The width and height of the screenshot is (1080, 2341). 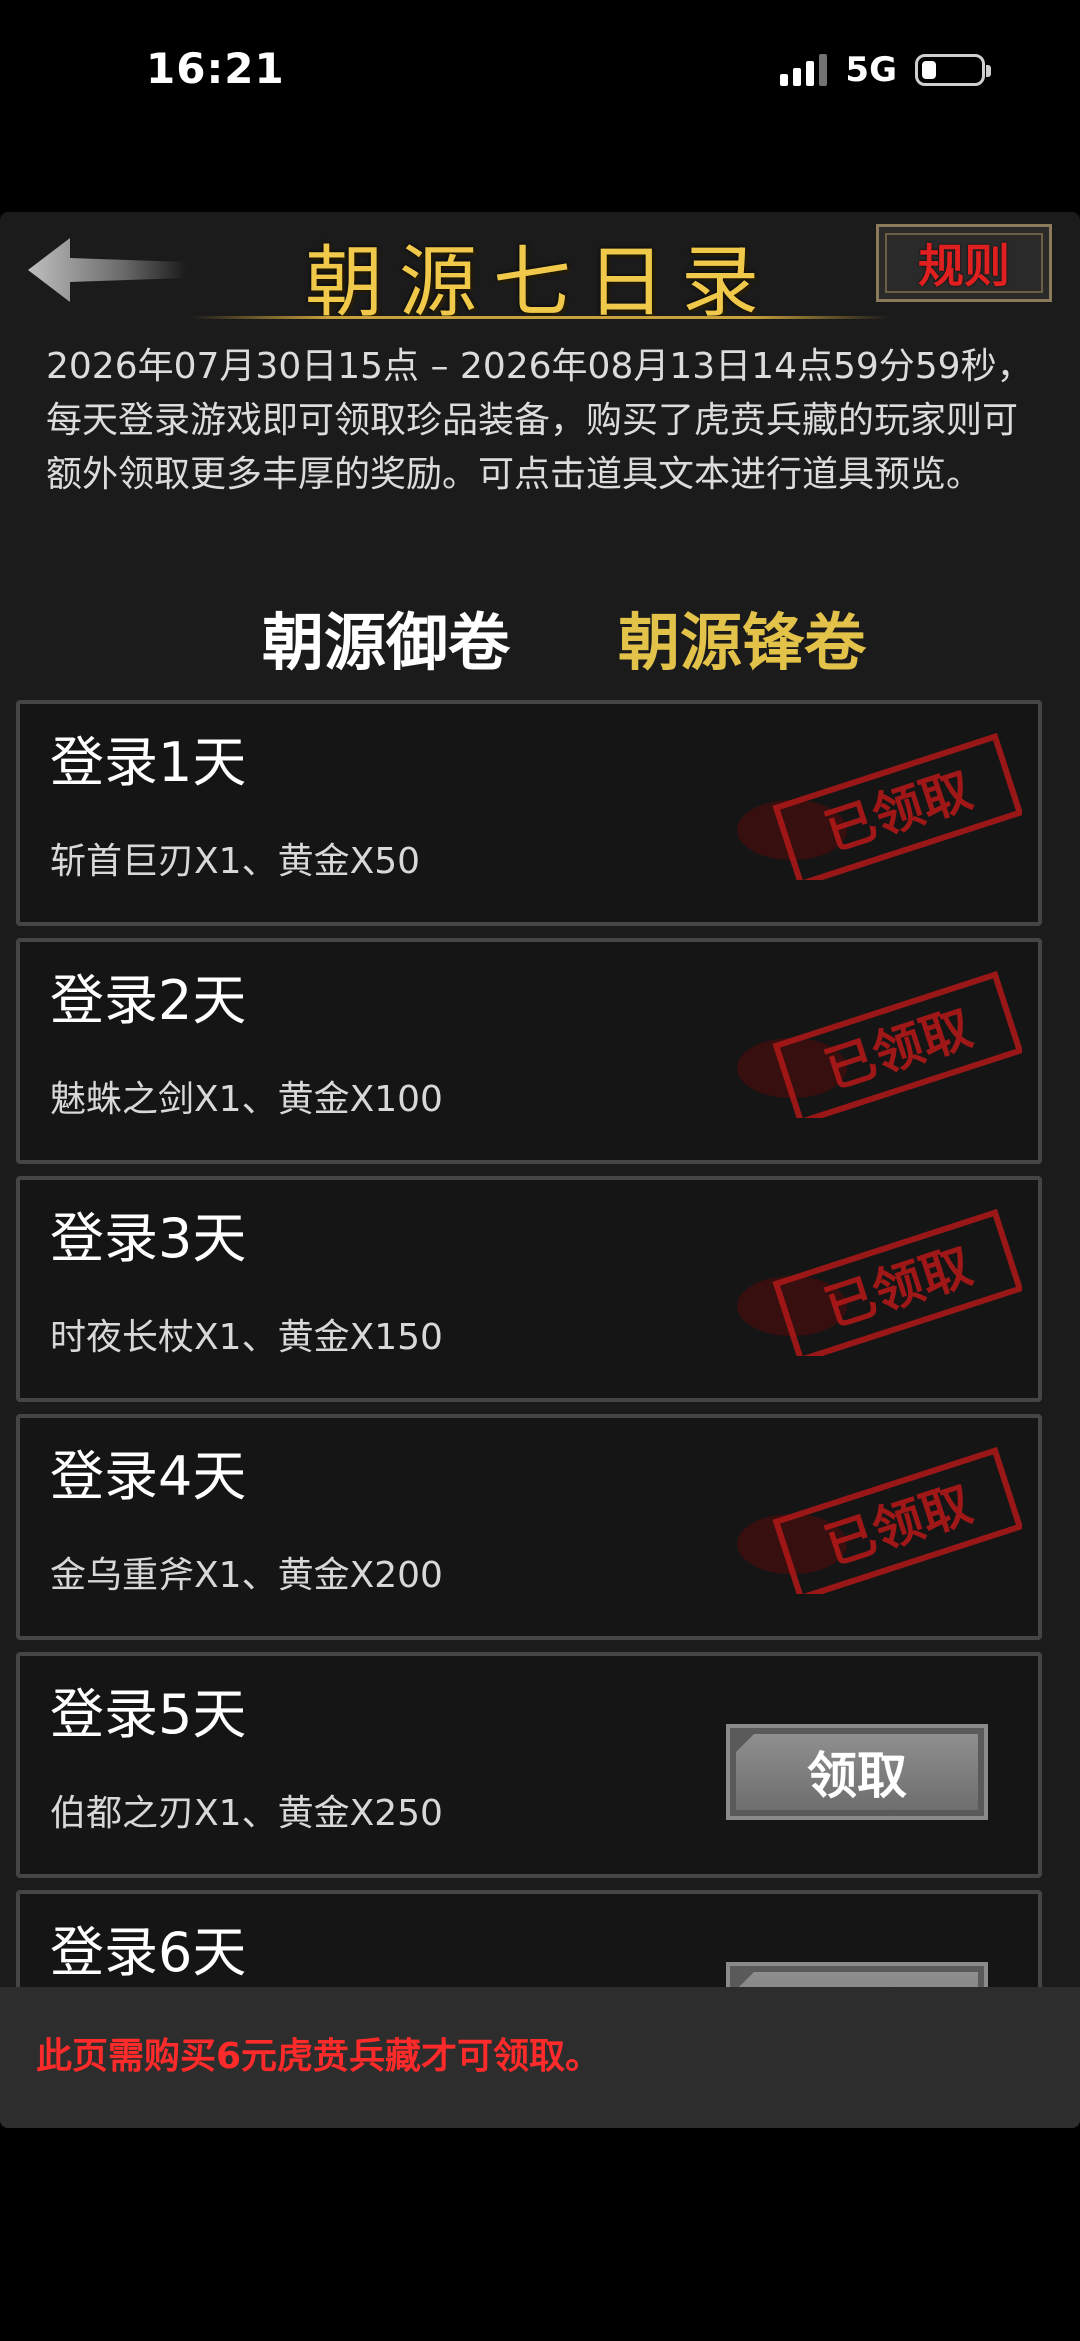 I want to click on rules-label: 规则, so click(x=964, y=263).